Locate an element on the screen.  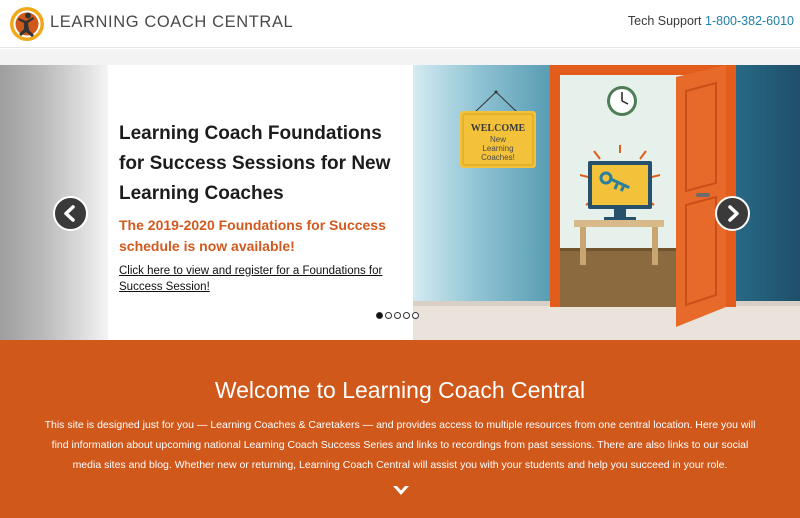
carousel-prev-button is located at coordinates (70, 213).